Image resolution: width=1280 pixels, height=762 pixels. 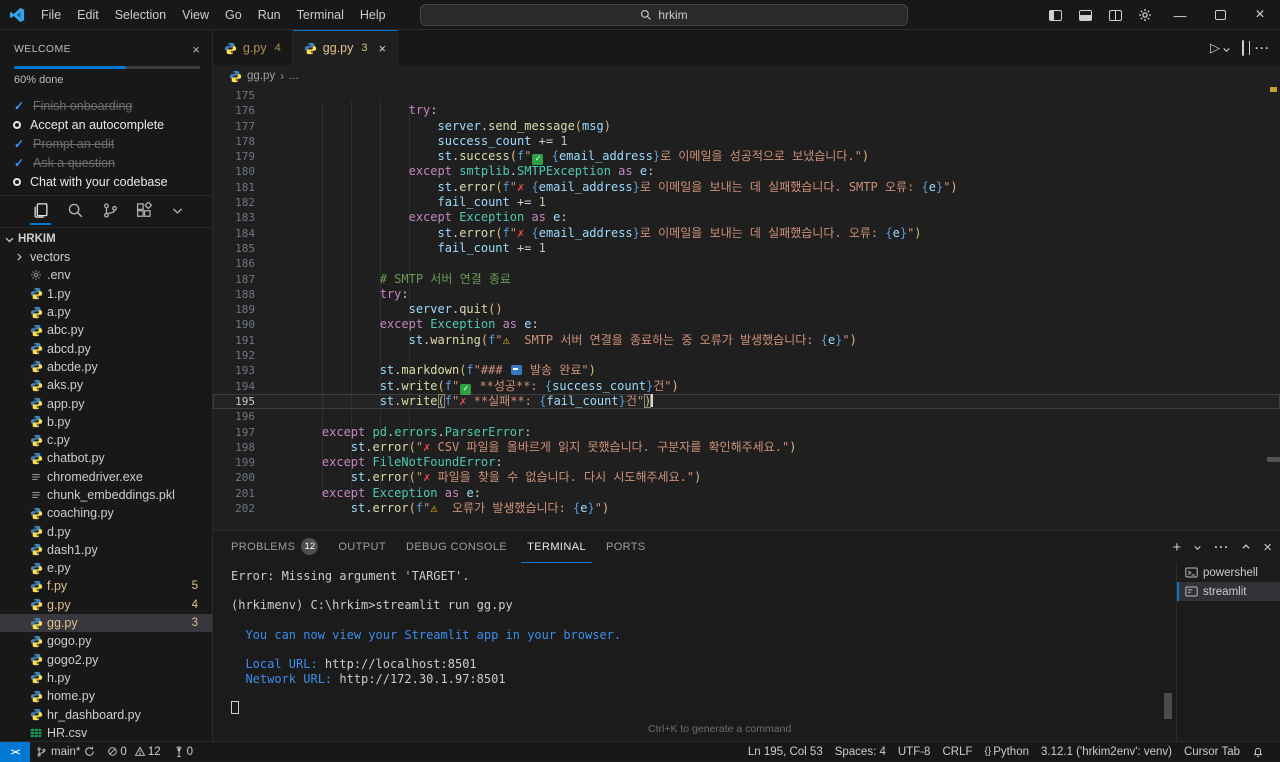 I want to click on explorer-item-vectors: vectors, so click(x=106, y=257).